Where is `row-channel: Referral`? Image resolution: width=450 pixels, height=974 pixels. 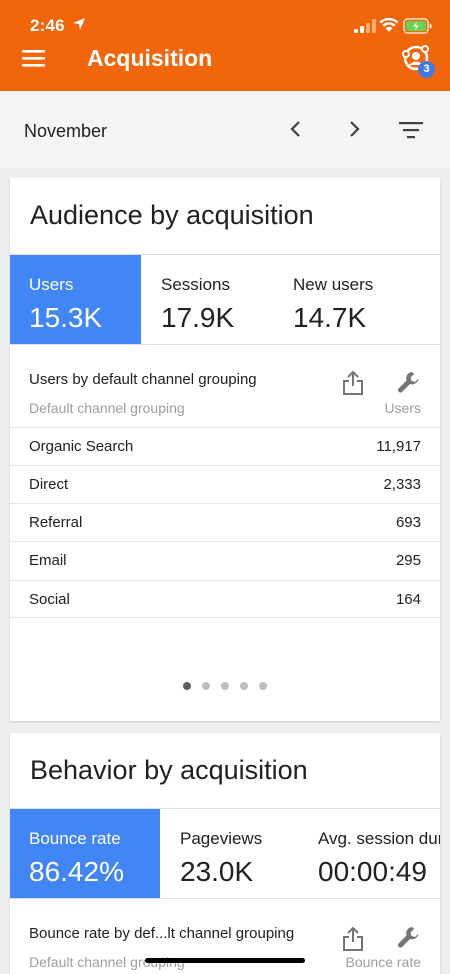 row-channel: Referral is located at coordinates (56, 522).